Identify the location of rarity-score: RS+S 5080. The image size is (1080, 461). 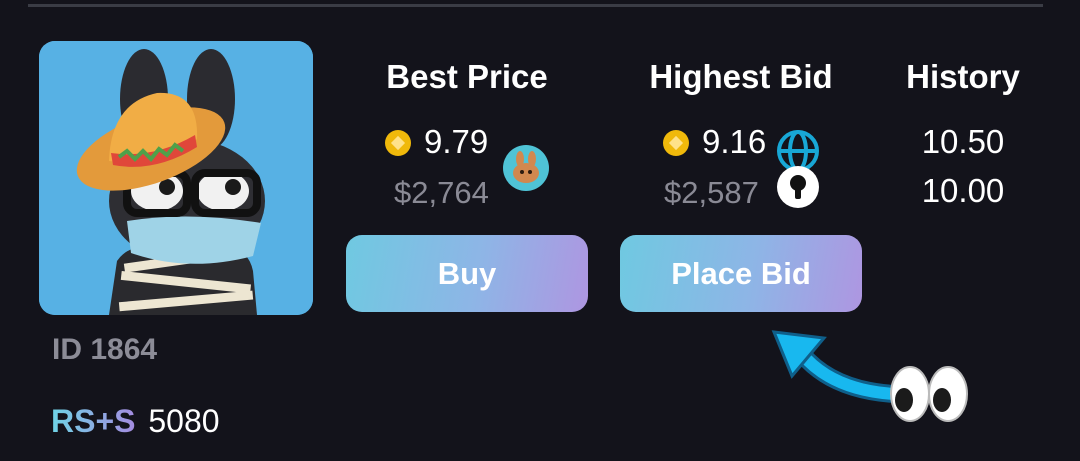
(135, 421).